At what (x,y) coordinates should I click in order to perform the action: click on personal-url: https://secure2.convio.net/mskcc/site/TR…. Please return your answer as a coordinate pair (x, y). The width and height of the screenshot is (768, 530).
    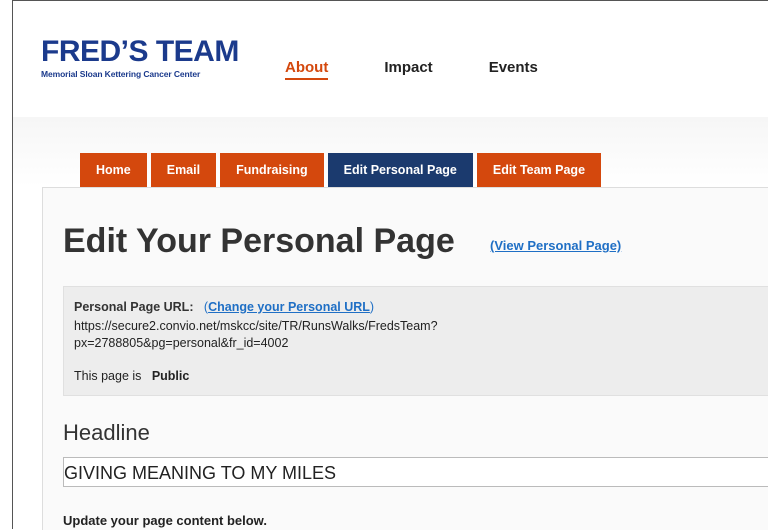
    Looking at the image, I should click on (256, 334).